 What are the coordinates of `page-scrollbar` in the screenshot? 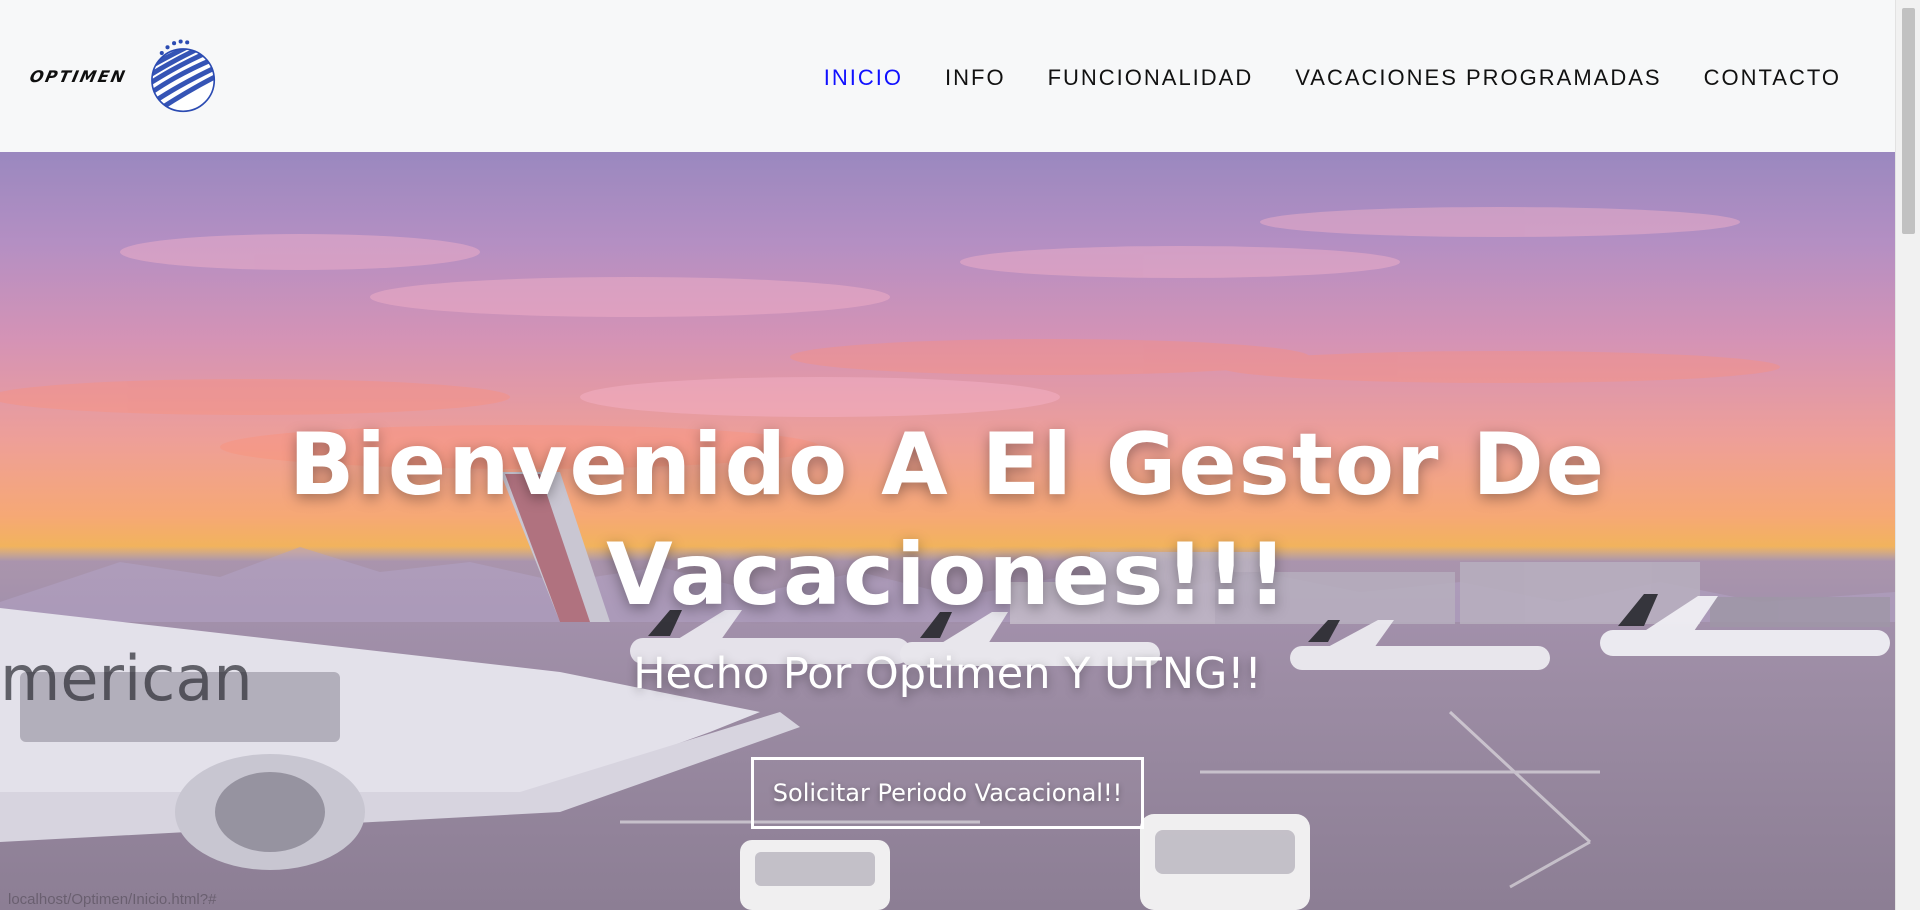 It's located at (1907, 455).